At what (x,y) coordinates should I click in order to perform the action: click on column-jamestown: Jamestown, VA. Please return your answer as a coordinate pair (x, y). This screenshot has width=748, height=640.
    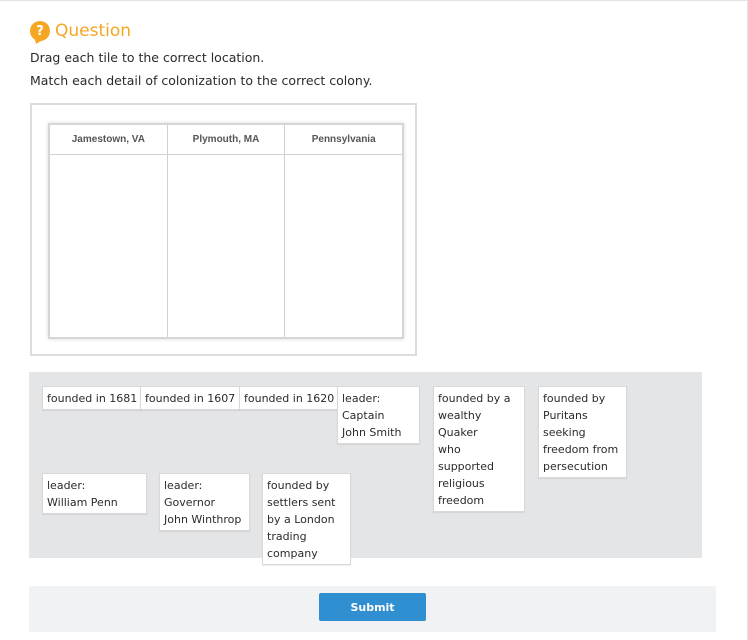
    Looking at the image, I should click on (109, 231).